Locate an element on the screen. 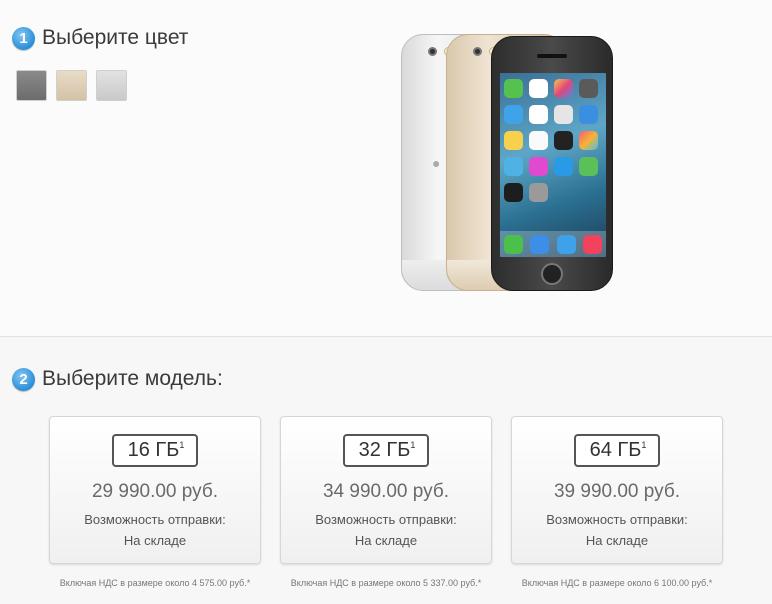 This screenshot has height=604, width=772. capacity-label: 16 ГБ1 is located at coordinates (155, 450).